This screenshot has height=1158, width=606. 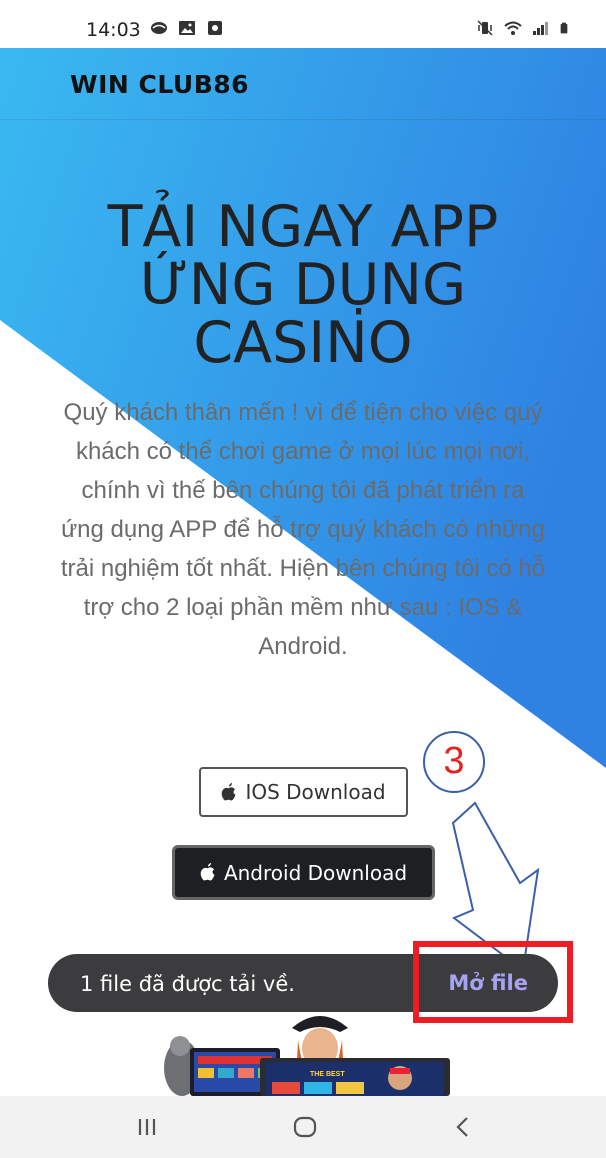 What do you see at coordinates (564, 28) in the screenshot?
I see `battery-icon` at bounding box center [564, 28].